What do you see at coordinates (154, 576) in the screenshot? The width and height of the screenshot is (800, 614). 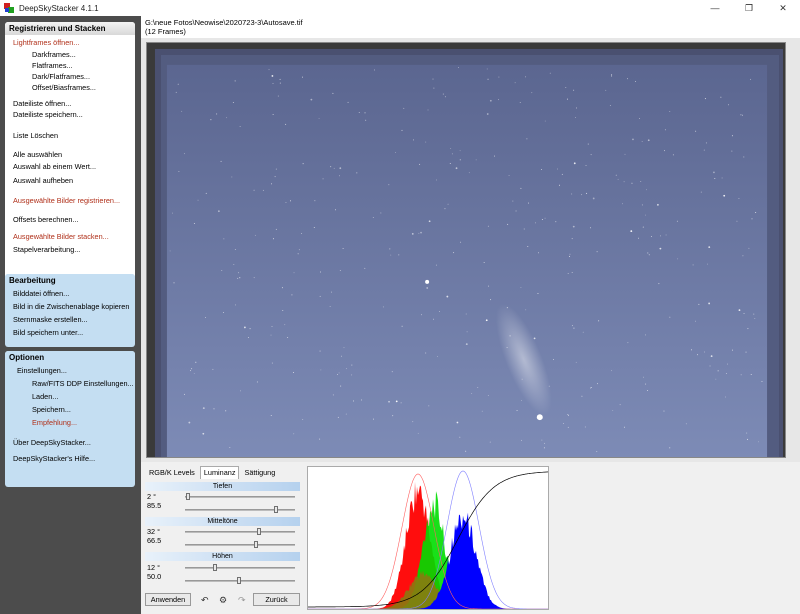 I see `highlights-level-value: 50.0` at bounding box center [154, 576].